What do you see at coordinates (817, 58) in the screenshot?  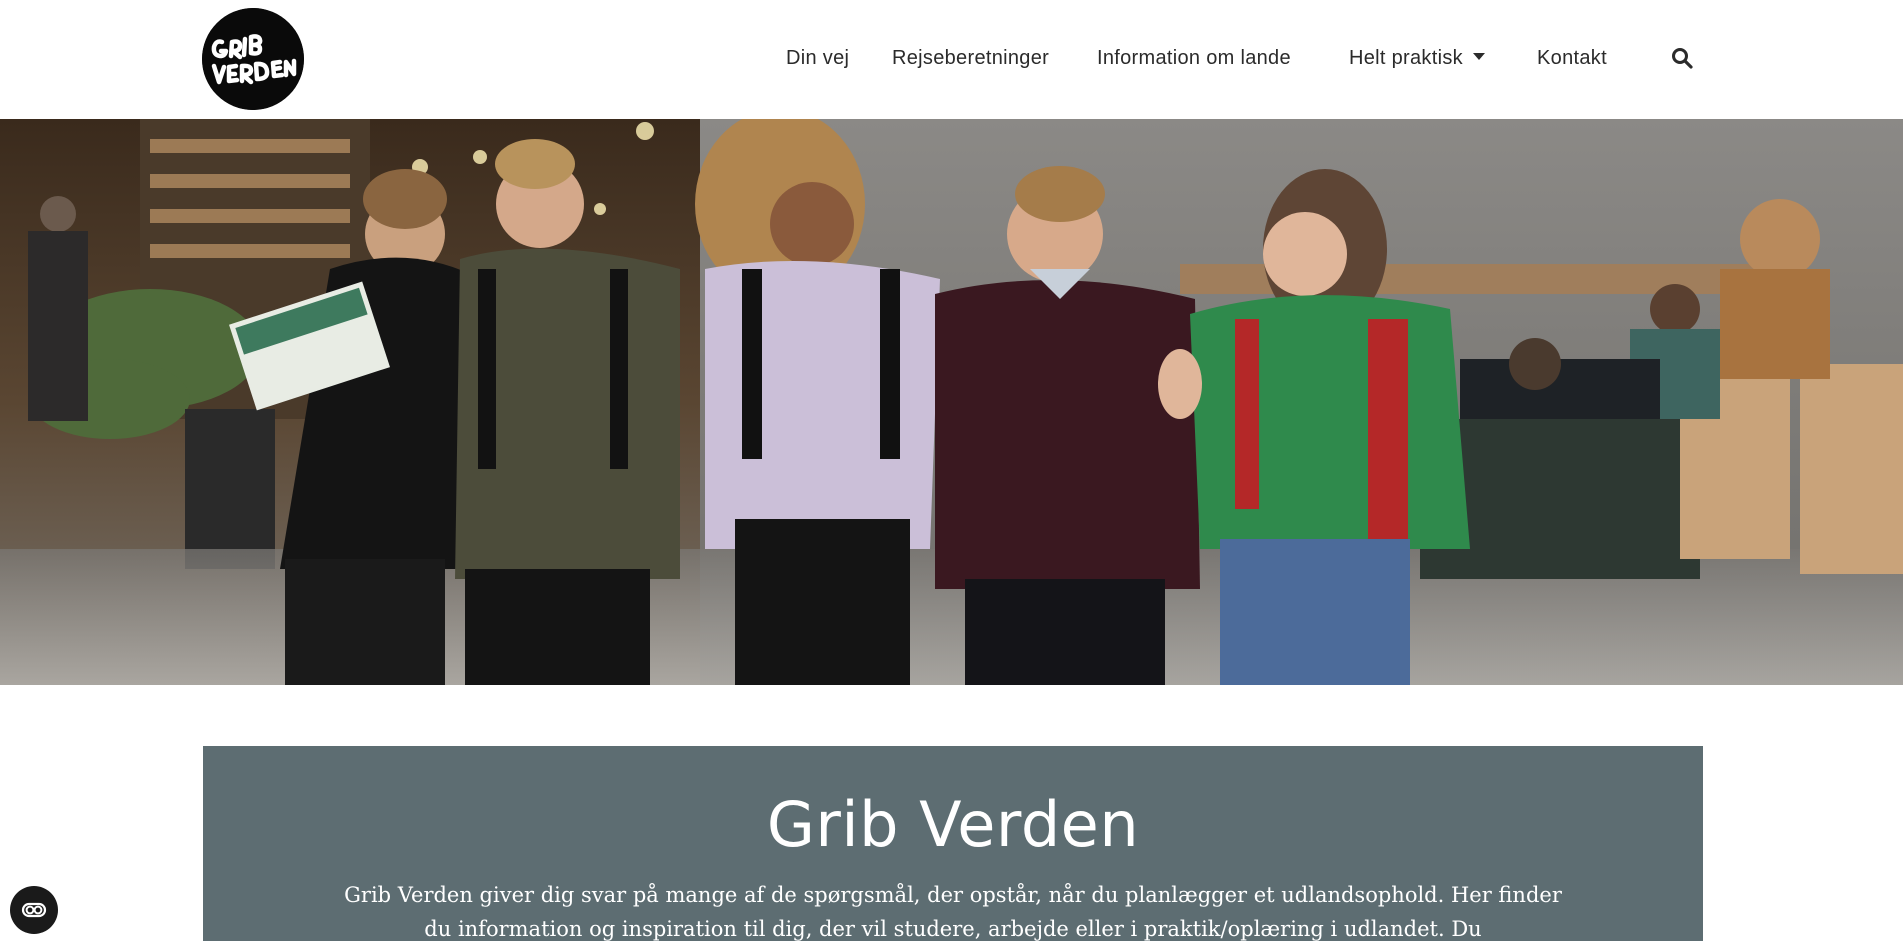 I see `nav-din-vej: Din vej` at bounding box center [817, 58].